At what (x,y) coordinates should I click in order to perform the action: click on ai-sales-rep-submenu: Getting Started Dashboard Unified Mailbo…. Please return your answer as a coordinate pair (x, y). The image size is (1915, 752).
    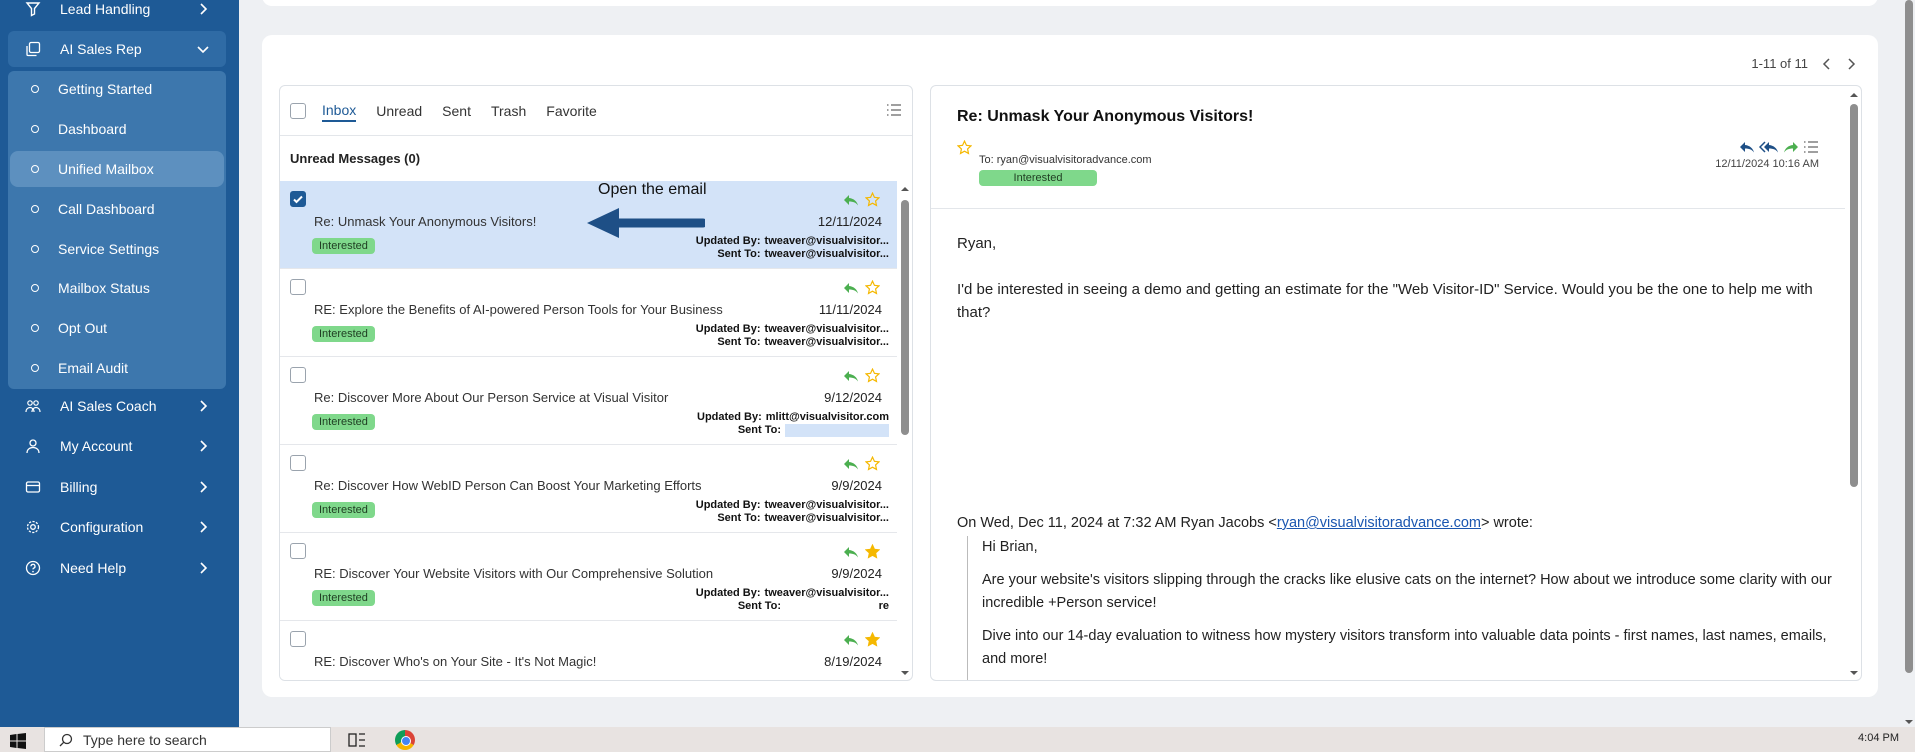
    Looking at the image, I should click on (117, 230).